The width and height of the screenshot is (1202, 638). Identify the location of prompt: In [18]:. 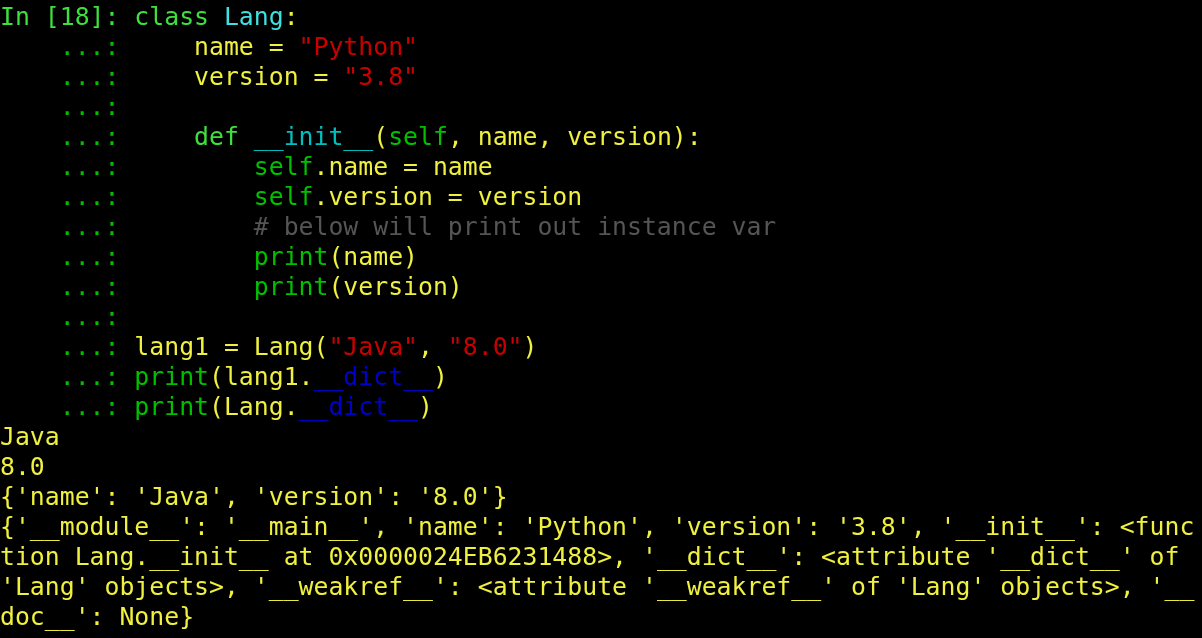
(60, 17).